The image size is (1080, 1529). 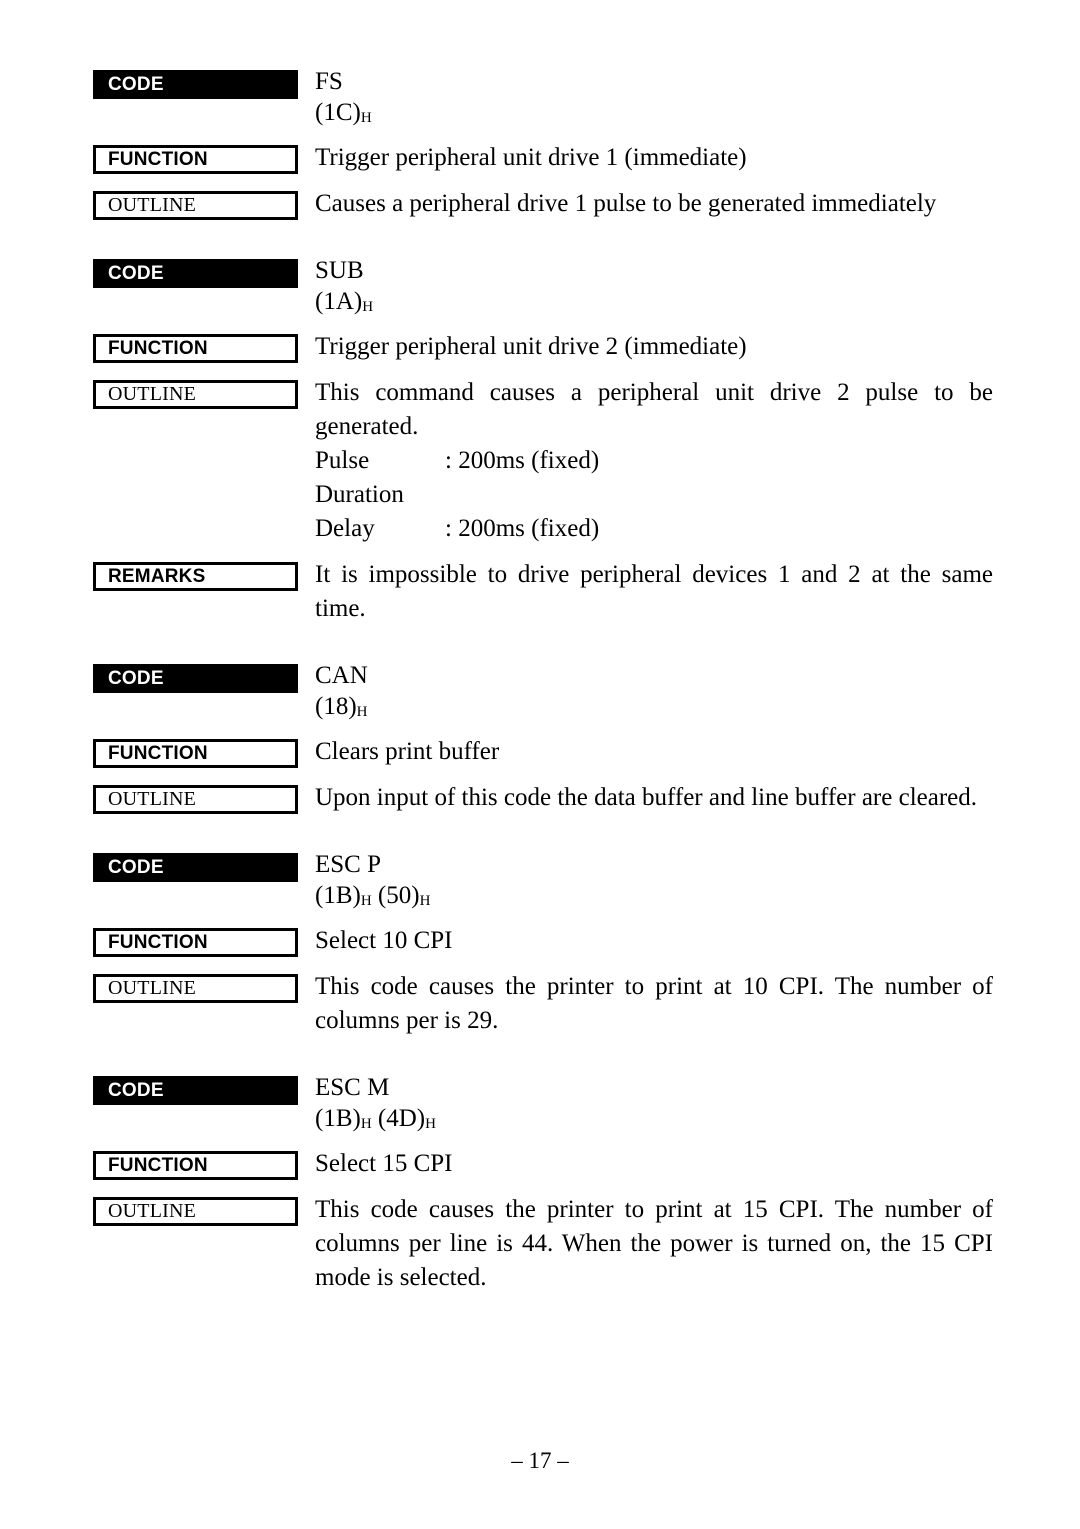 I want to click on function-text: Clears print buffer, so click(x=407, y=751).